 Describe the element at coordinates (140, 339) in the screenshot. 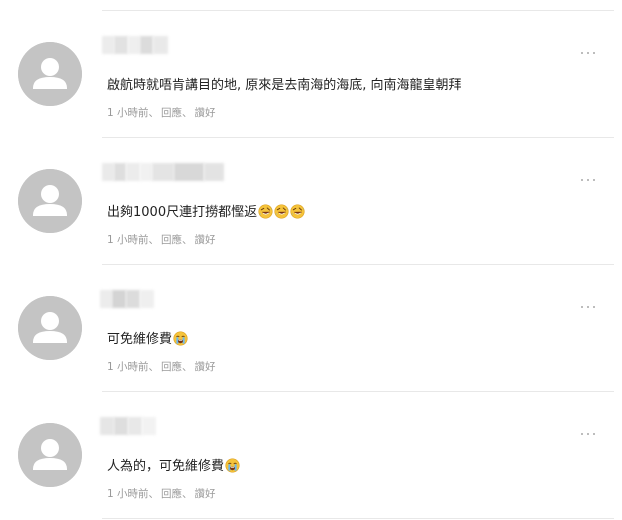

I see `comment-text-content: 可免維修費` at that location.